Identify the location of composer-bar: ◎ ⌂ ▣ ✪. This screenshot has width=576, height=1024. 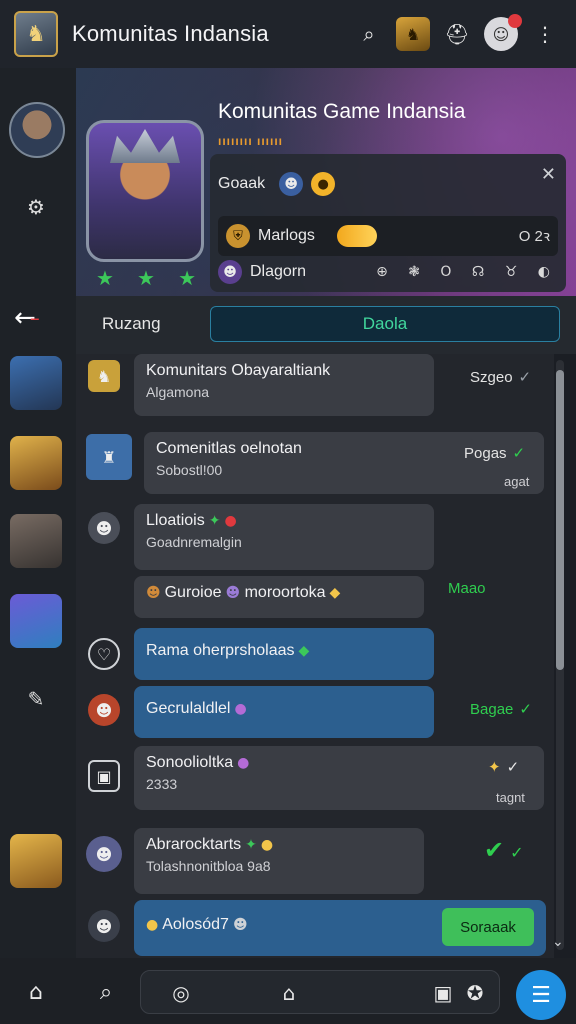
(320, 992).